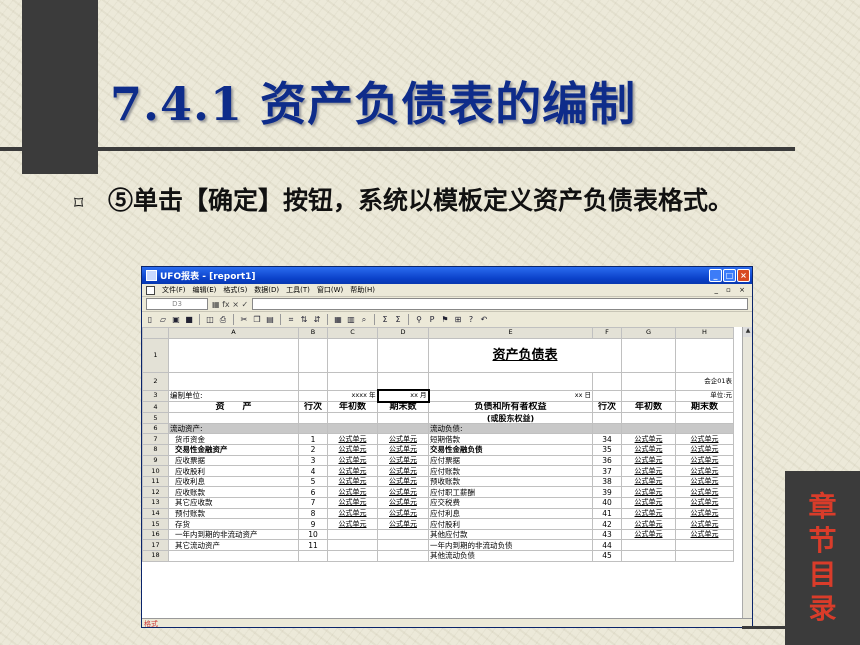  Describe the element at coordinates (432, 320) in the screenshot. I see `p-icon: P` at that location.